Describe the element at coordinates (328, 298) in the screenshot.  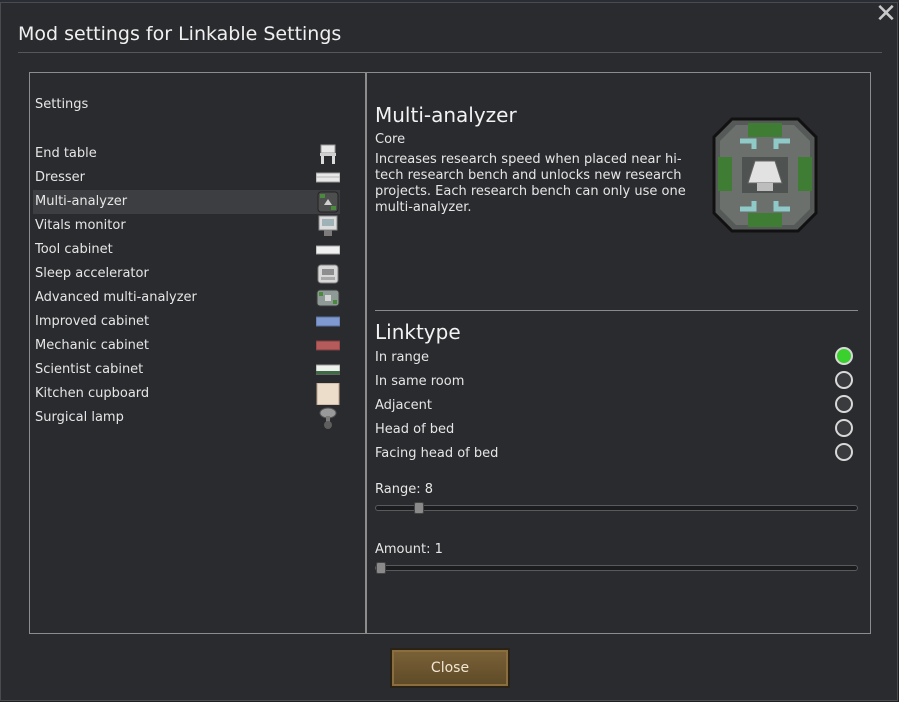
I see `advanced-multi-analyzer-icon` at that location.